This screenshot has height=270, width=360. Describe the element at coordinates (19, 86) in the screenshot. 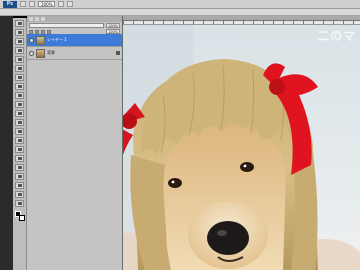

I see `brush-tool-icon` at that location.